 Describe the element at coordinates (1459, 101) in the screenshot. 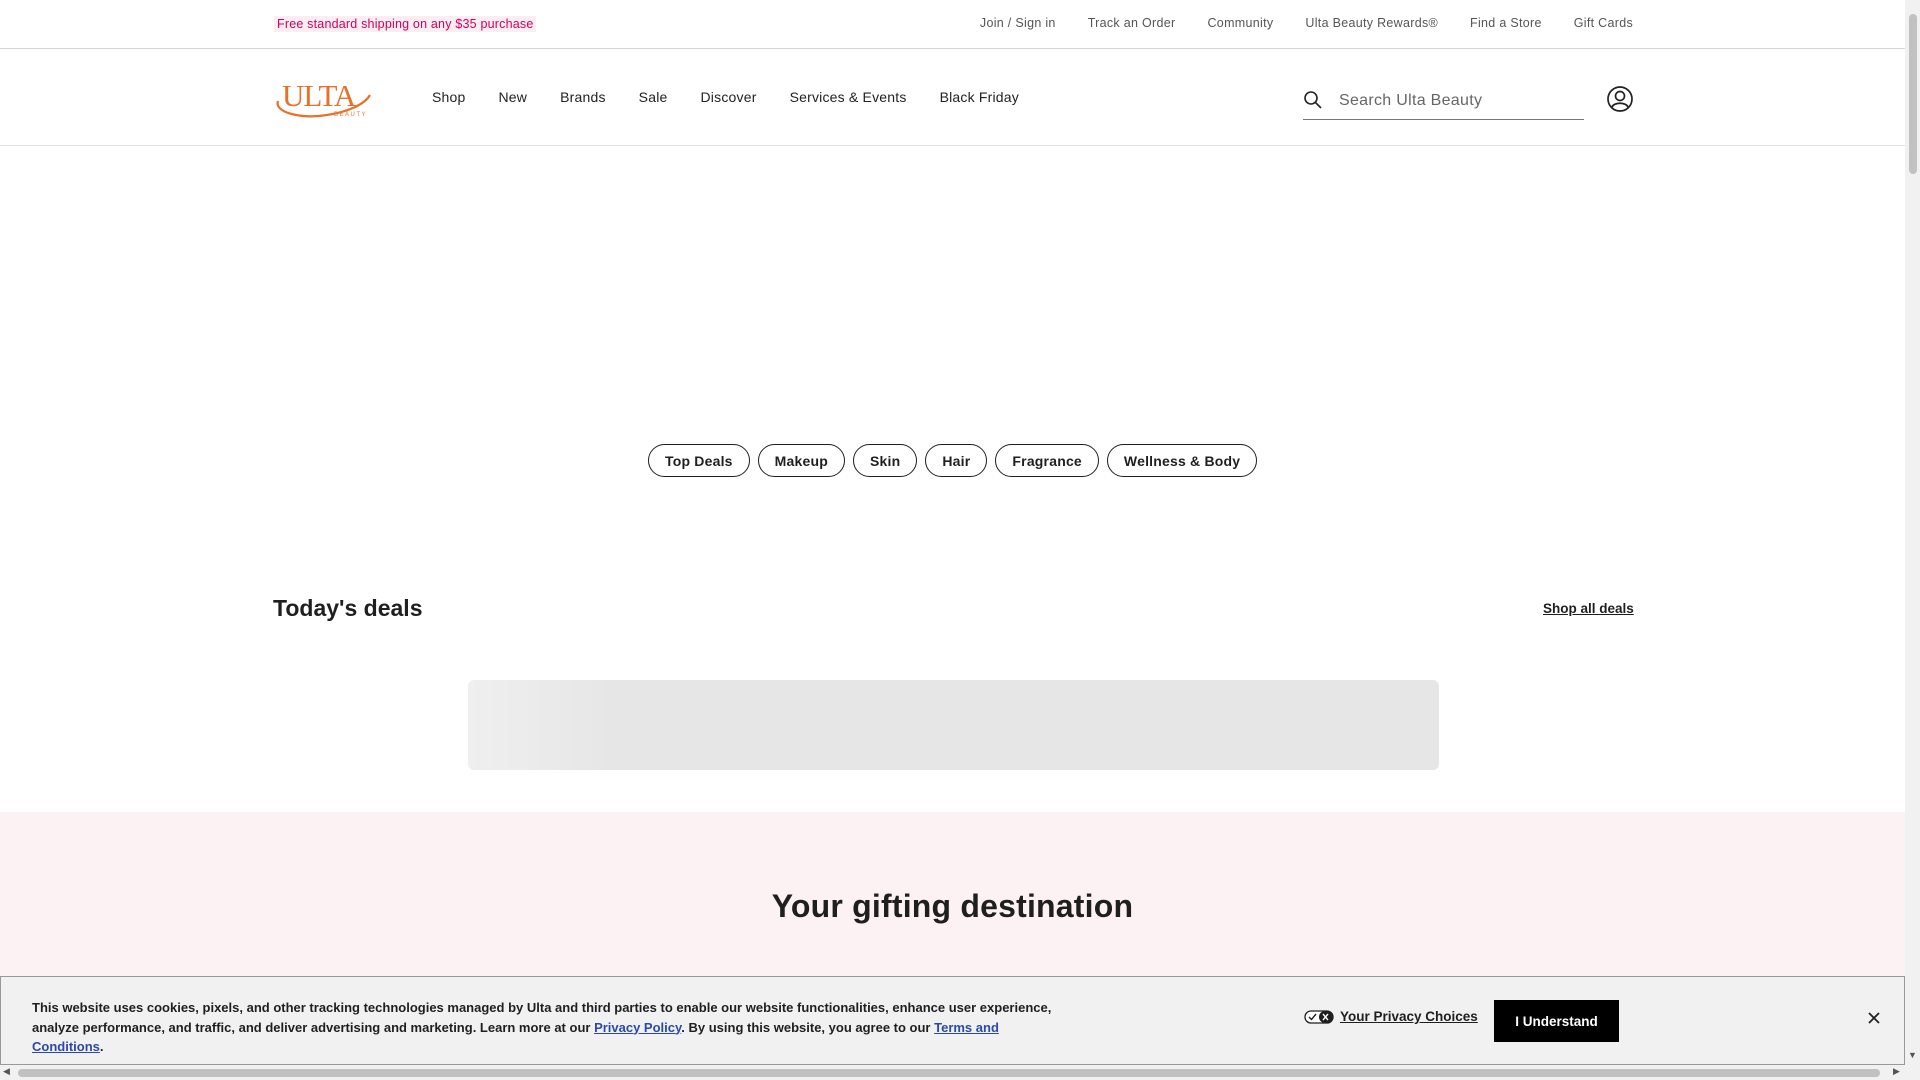

I see `search-input` at that location.